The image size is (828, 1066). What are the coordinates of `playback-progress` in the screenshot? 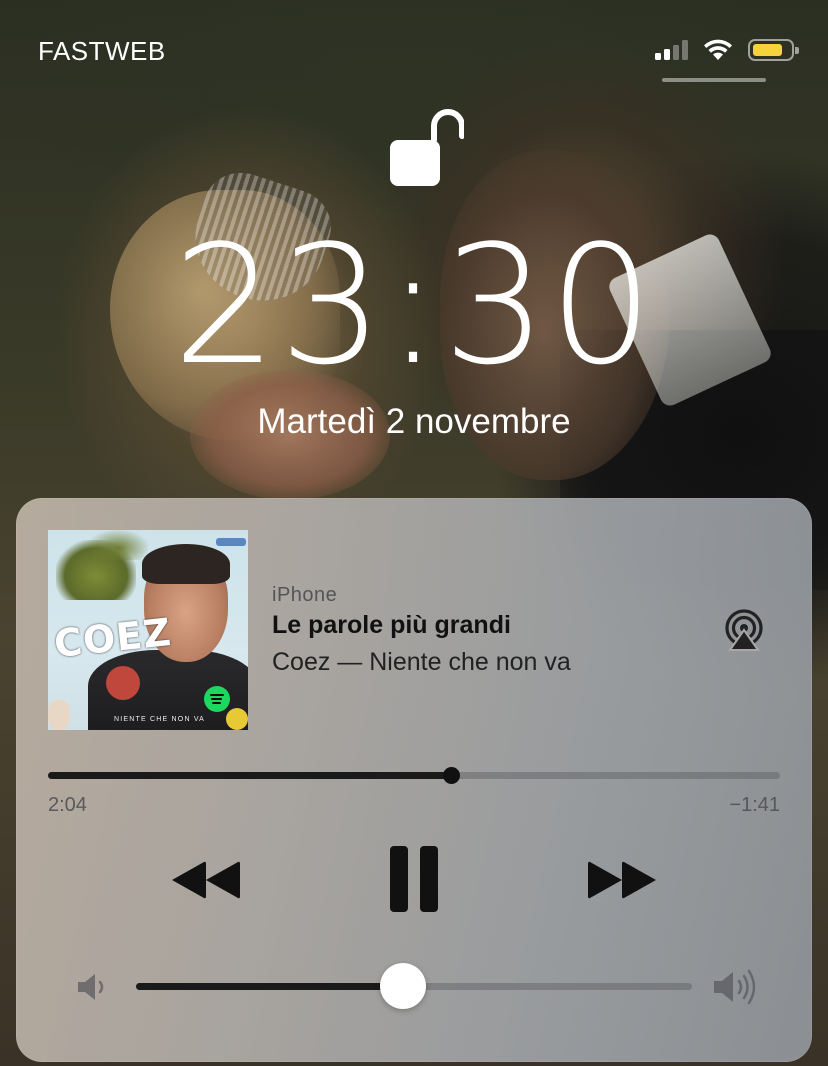 It's located at (249, 775).